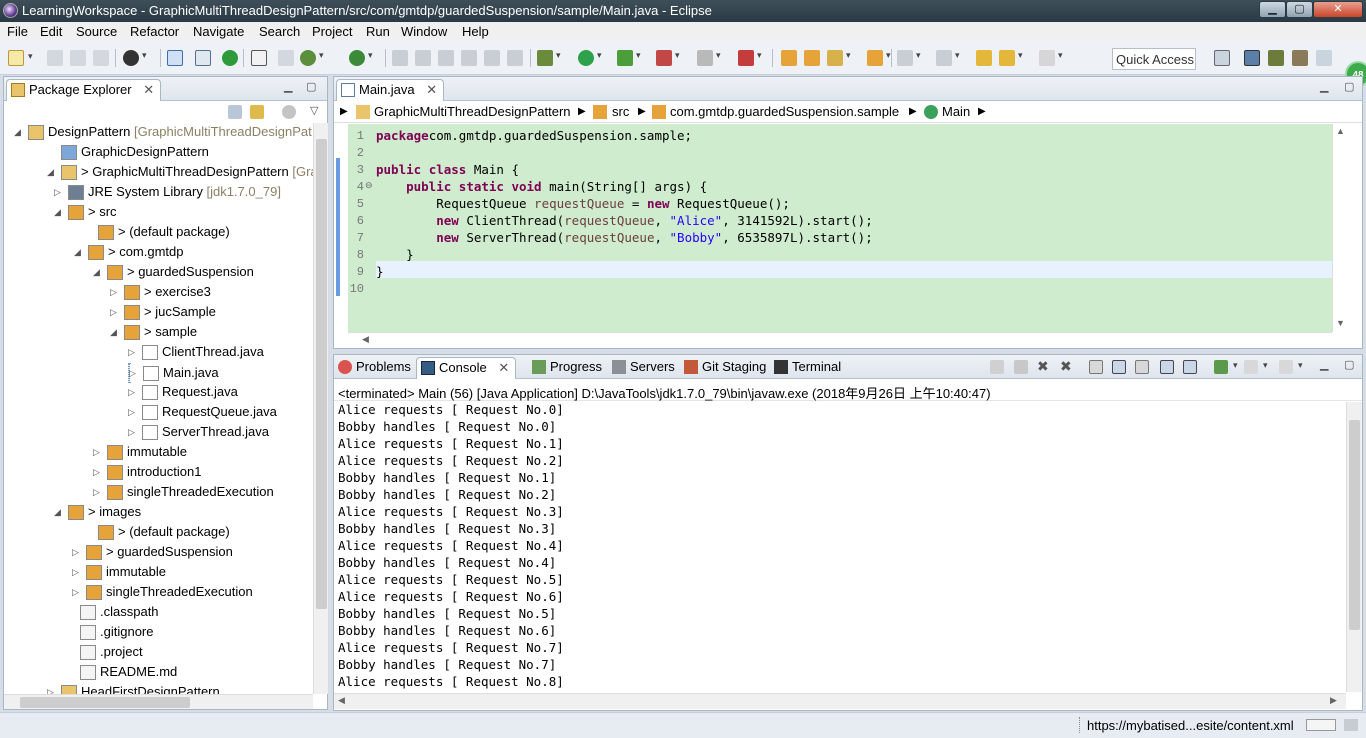 The height and width of the screenshot is (738, 1366). What do you see at coordinates (997, 367) in the screenshot?
I see `pin-console-icon` at bounding box center [997, 367].